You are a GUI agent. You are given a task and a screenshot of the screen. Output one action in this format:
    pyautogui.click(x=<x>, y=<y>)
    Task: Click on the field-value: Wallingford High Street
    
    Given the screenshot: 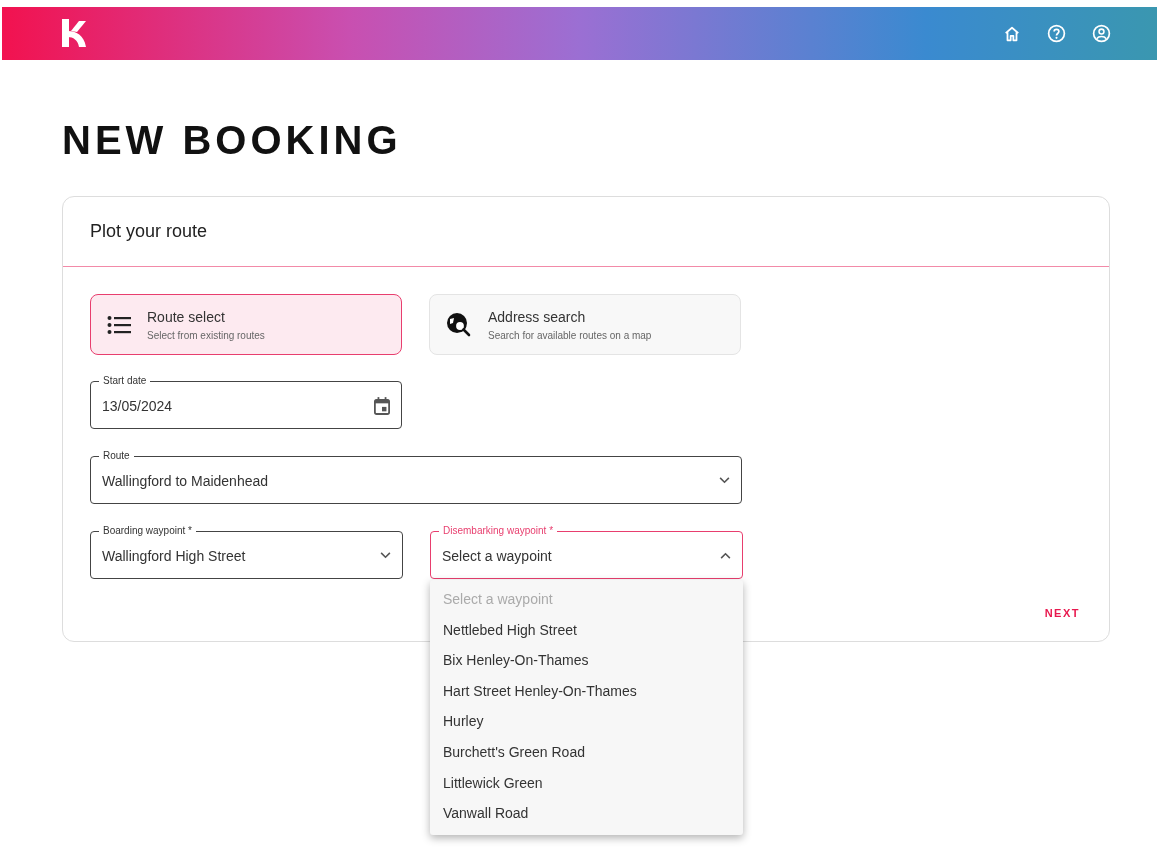 What is the action you would take?
    pyautogui.click(x=174, y=555)
    